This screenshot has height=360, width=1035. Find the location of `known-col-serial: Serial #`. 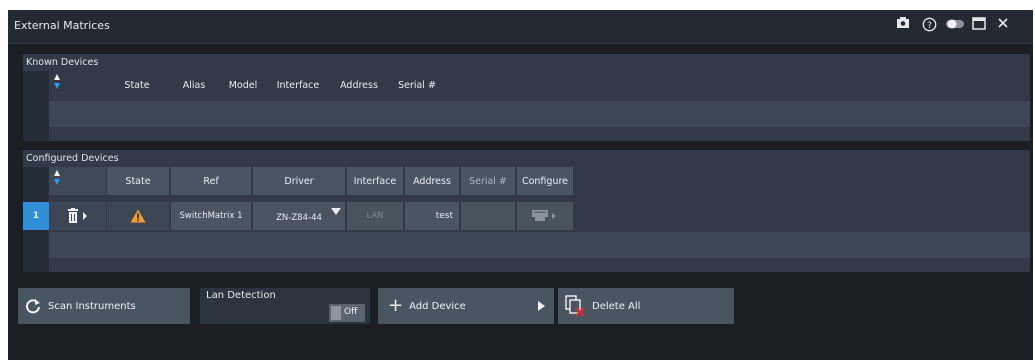

known-col-serial: Serial # is located at coordinates (417, 85).